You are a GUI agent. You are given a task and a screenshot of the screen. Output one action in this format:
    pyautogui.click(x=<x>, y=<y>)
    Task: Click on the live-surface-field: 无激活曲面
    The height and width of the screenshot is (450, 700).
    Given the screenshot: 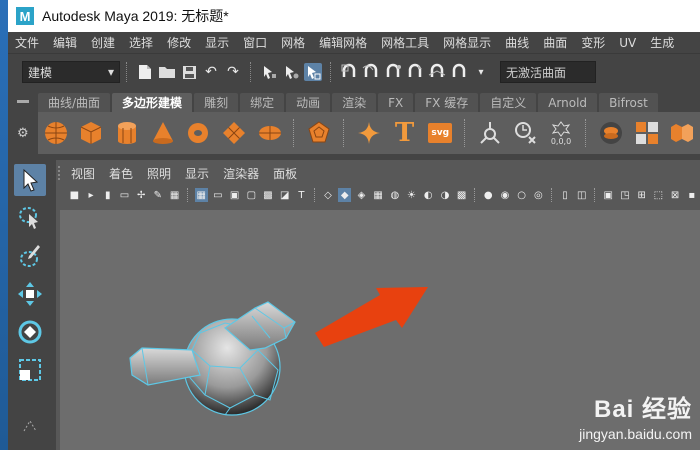 What is the action you would take?
    pyautogui.click(x=548, y=72)
    